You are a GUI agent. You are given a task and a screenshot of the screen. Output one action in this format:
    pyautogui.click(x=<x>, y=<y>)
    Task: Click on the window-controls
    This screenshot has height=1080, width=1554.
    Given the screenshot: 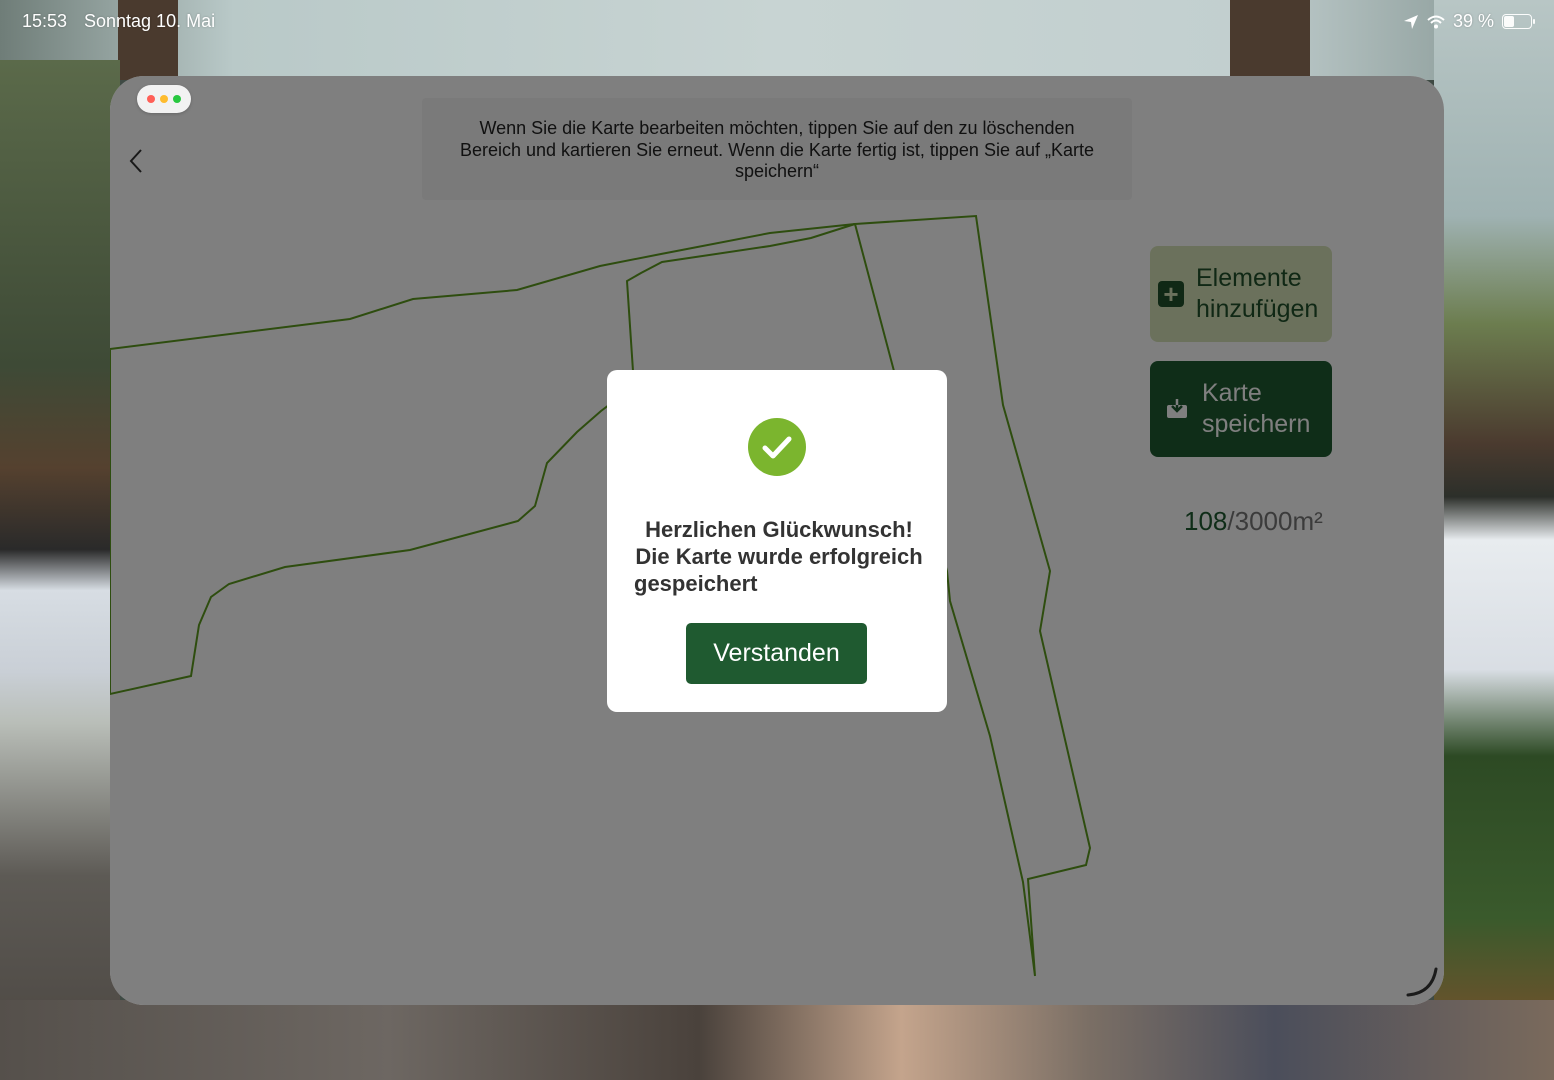 What is the action you would take?
    pyautogui.click(x=164, y=99)
    